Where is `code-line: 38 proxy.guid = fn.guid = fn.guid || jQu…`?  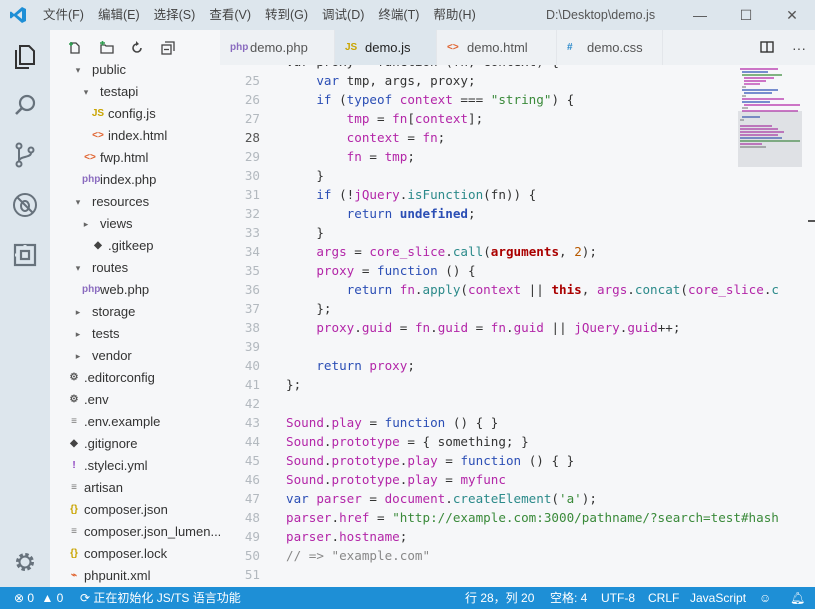
code-line: 38 proxy.guid = fn.guid = fn.guid || jQu… is located at coordinates (480, 327).